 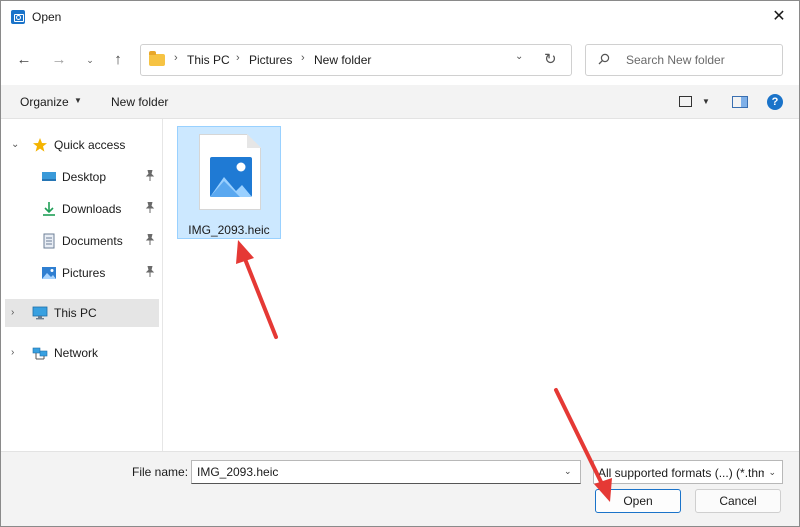 I want to click on file-name-label: IMG_2093.heic, so click(x=229, y=230).